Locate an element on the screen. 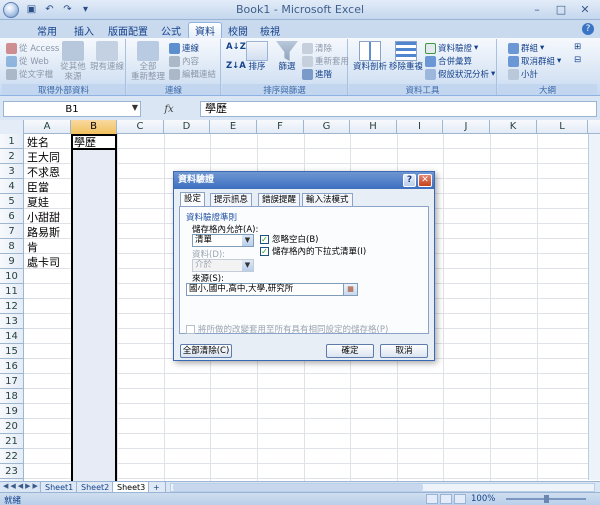 Image resolution: width=600 pixels, height=505 pixels. dialog-tab-error-alert: 錯誤提醒 is located at coordinates (279, 200).